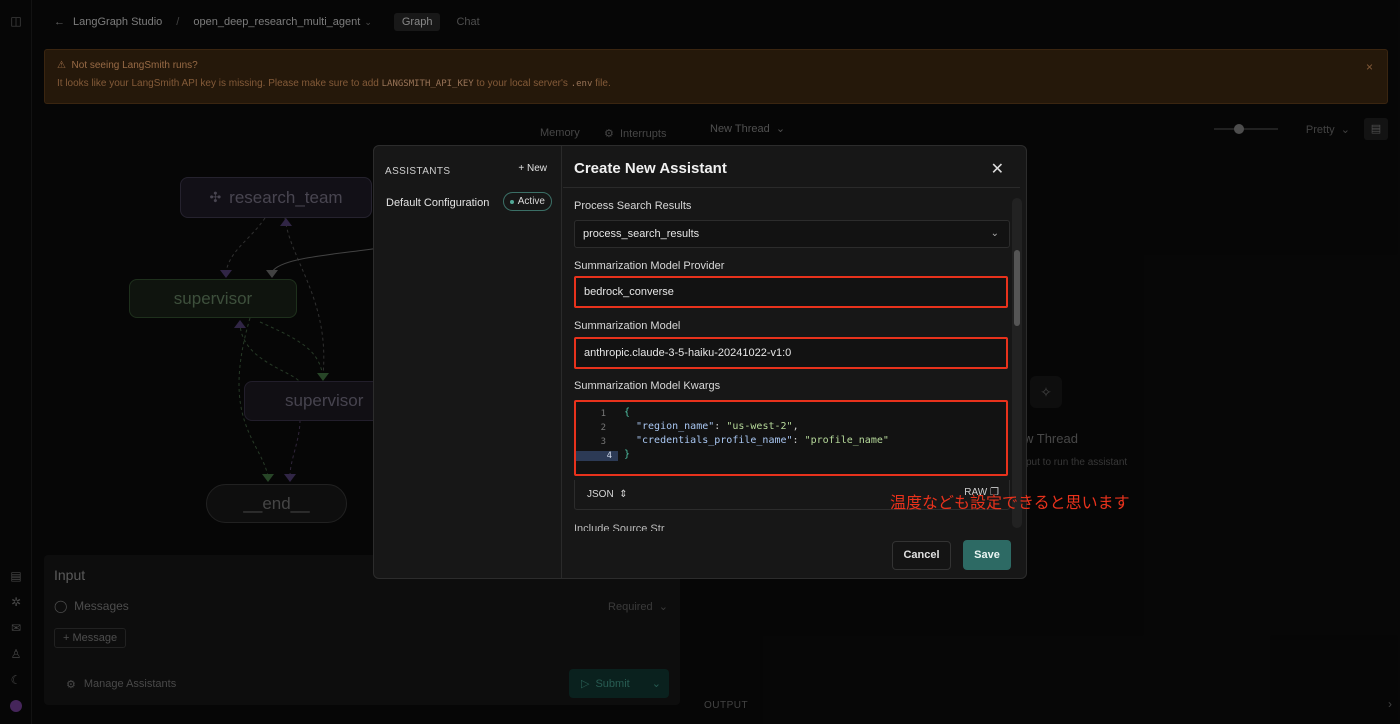 Image resolution: width=1400 pixels, height=724 pixels. I want to click on line-number: 2, so click(603, 428).